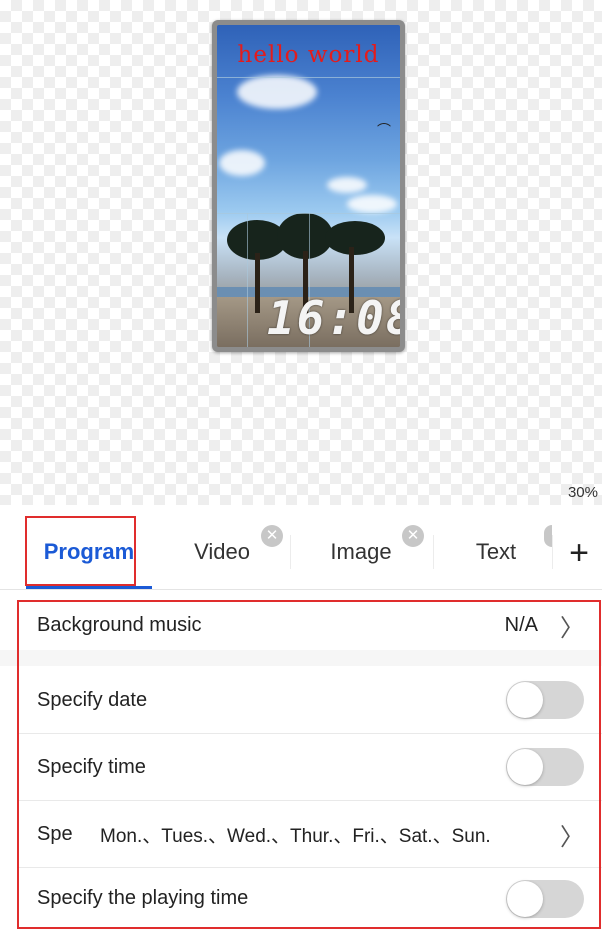 This screenshot has width=602, height=929. I want to click on tab-program: Program, so click(89, 552).